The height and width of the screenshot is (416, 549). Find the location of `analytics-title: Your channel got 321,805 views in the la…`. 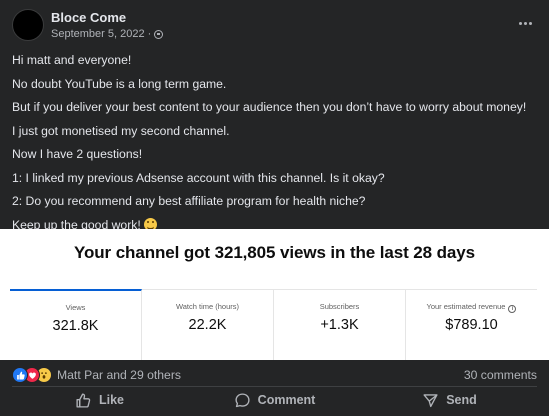

analytics-title: Your channel got 321,805 views in the la… is located at coordinates (274, 252).